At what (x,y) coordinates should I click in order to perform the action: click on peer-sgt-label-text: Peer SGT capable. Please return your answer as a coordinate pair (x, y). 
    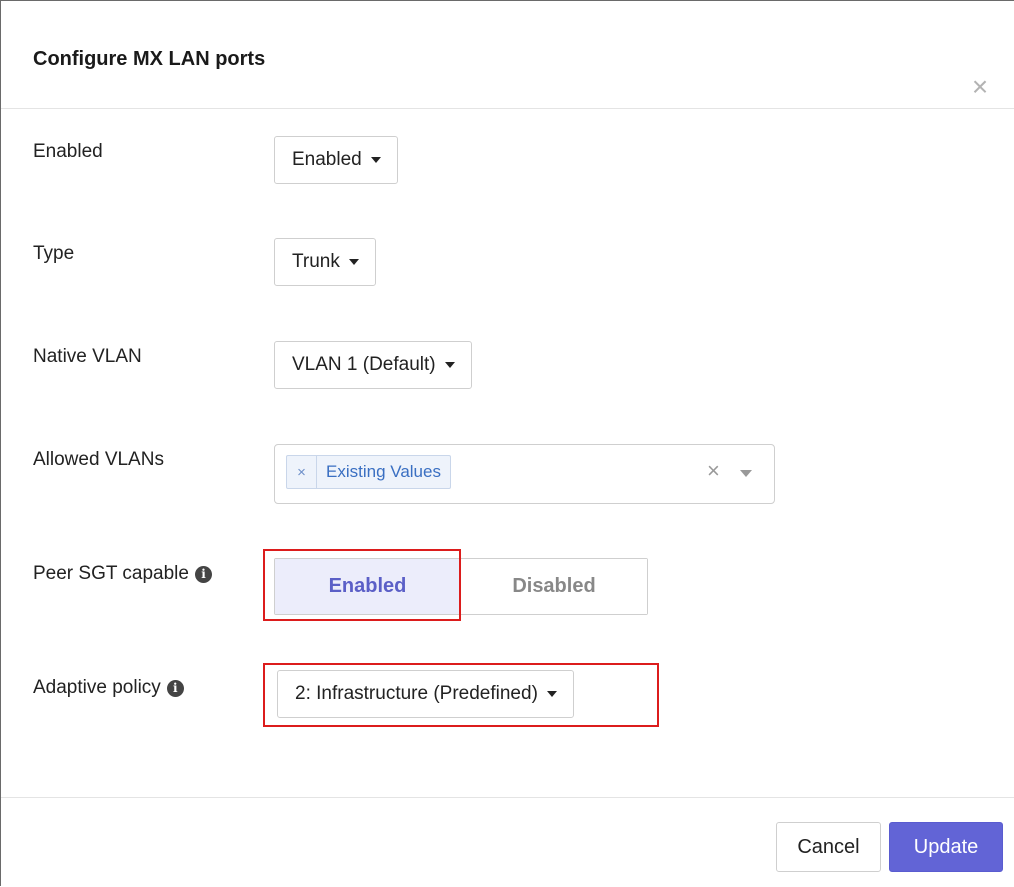
    Looking at the image, I should click on (111, 573).